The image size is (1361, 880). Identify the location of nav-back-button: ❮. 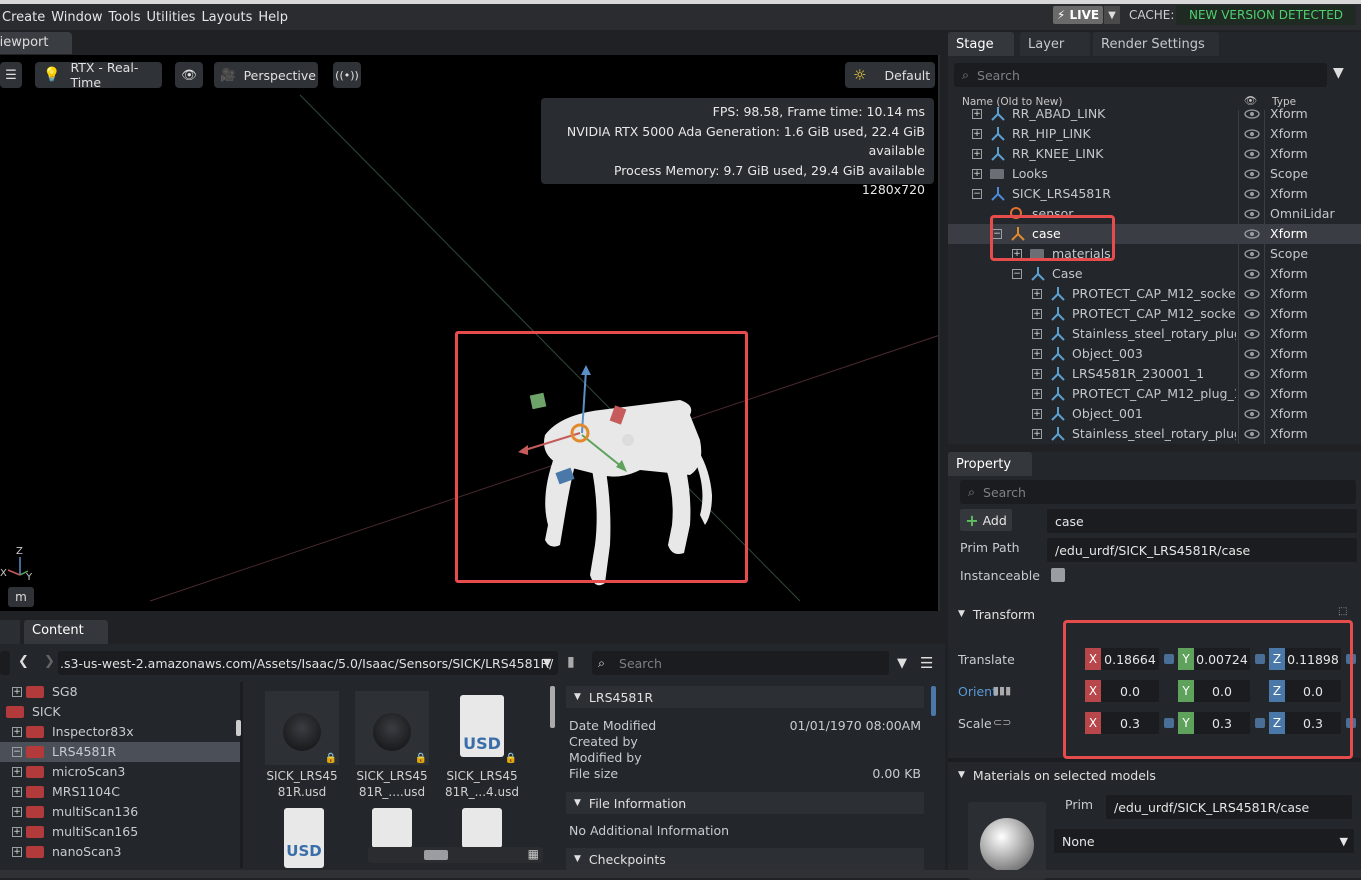
(23, 661).